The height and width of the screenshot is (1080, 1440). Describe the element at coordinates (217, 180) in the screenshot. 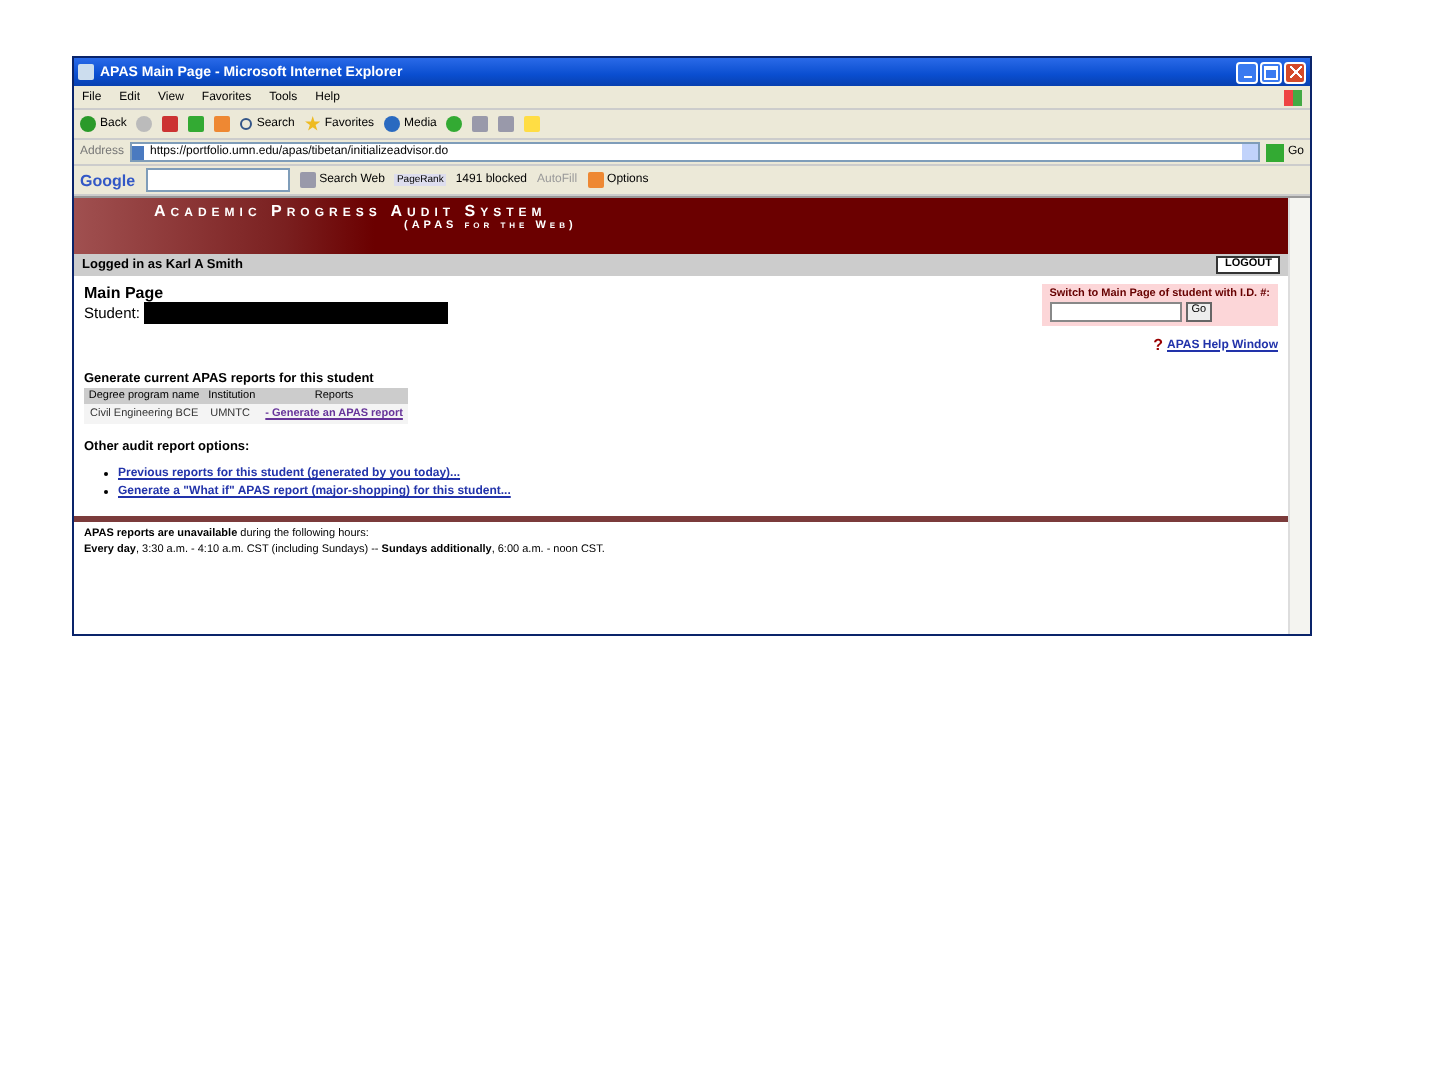

I see `google-search-field` at that location.